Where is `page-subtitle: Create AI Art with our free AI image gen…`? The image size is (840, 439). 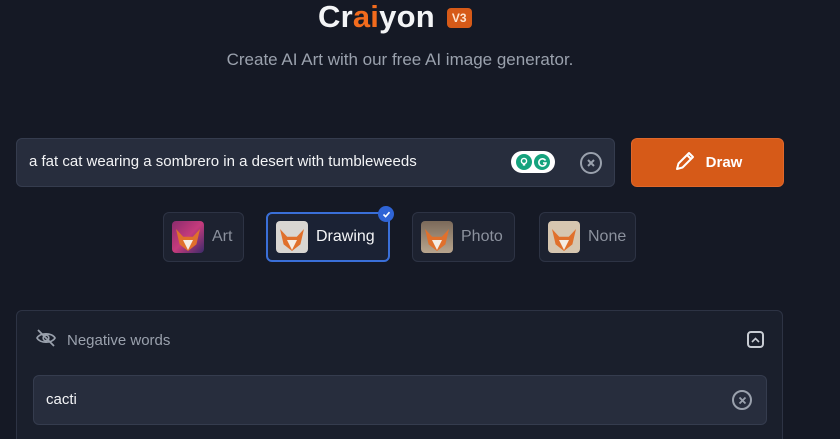 page-subtitle: Create AI Art with our free AI image gen… is located at coordinates (400, 59).